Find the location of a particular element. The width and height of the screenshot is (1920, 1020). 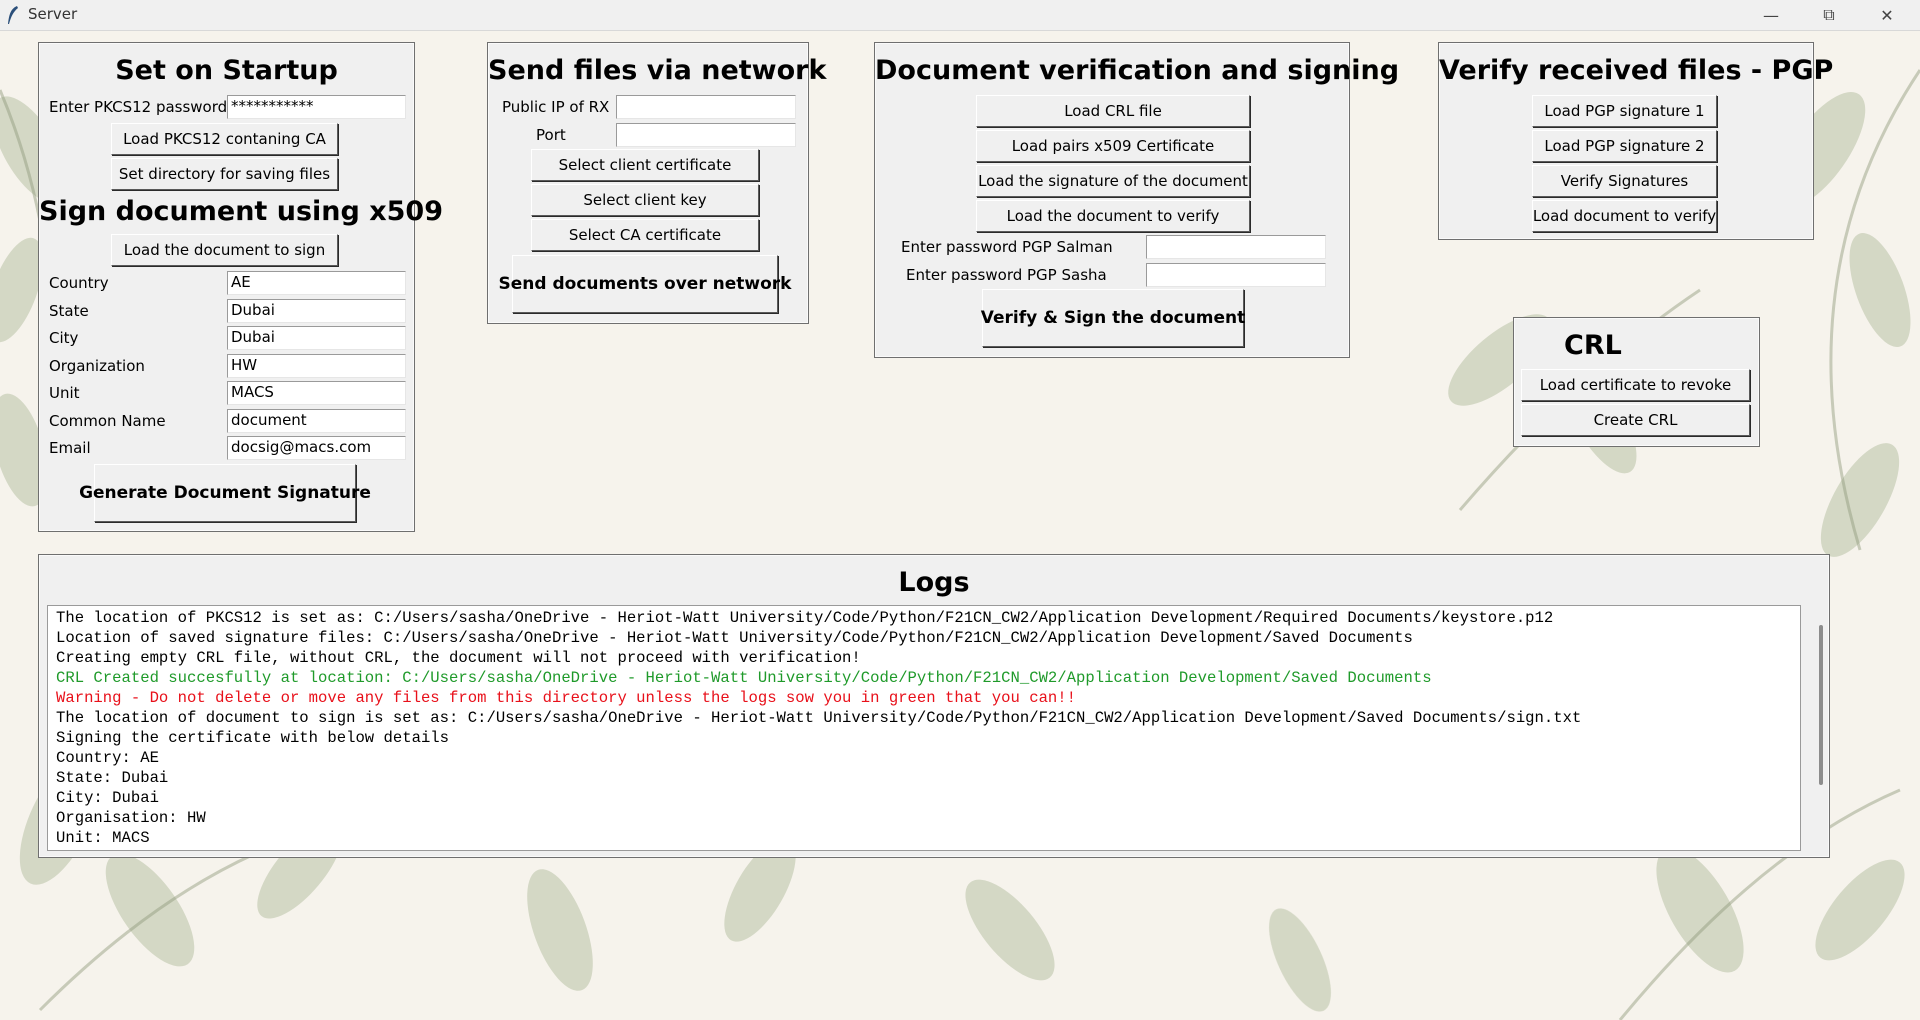

select-client-certificate-button: Select client certificate is located at coordinates (645, 165).